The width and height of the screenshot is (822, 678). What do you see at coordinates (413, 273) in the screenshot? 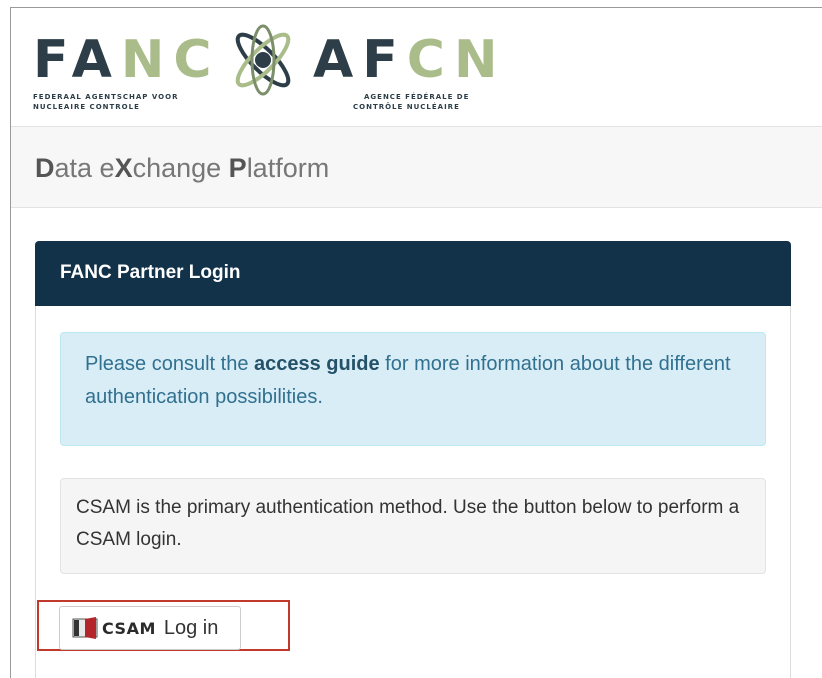
I see `panel-heading: FANC Partner Login` at bounding box center [413, 273].